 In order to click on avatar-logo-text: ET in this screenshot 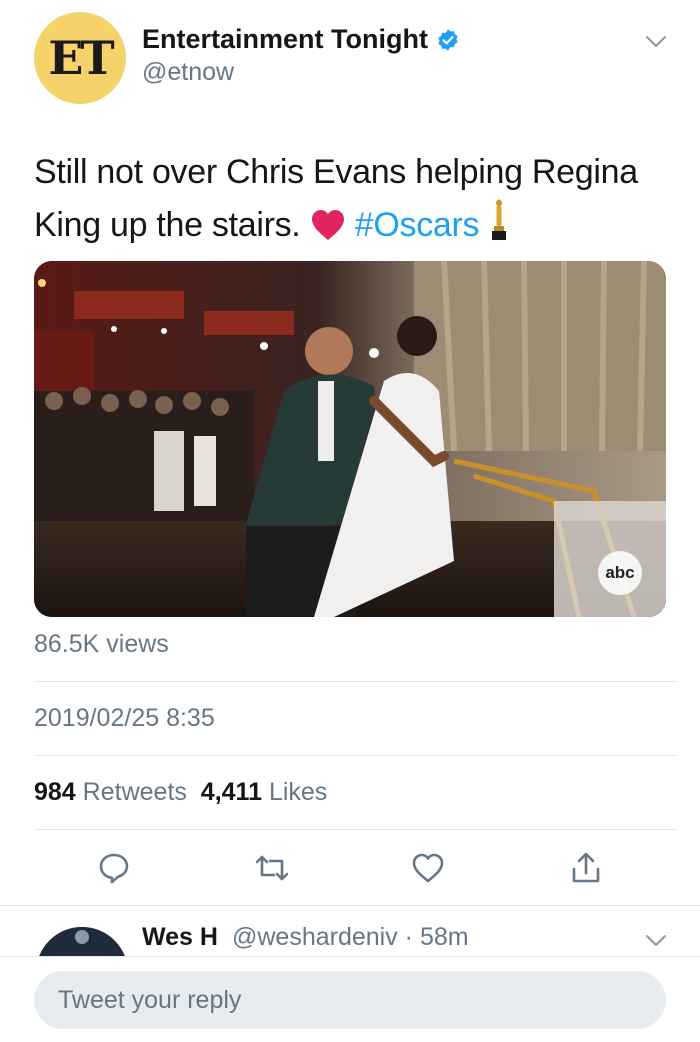, I will do `click(81, 58)`.